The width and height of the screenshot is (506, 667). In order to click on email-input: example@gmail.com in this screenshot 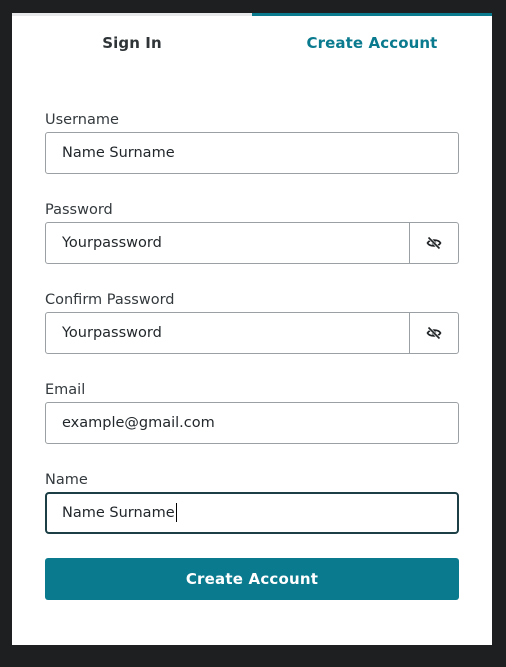, I will do `click(252, 423)`.